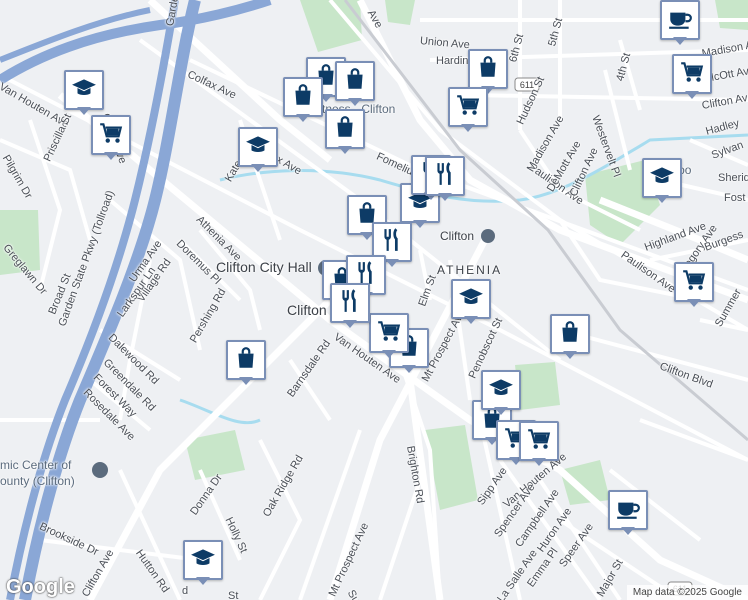 This screenshot has width=748, height=600. Describe the element at coordinates (100, 470) in the screenshot. I see `place-of-worship-icon` at that location.